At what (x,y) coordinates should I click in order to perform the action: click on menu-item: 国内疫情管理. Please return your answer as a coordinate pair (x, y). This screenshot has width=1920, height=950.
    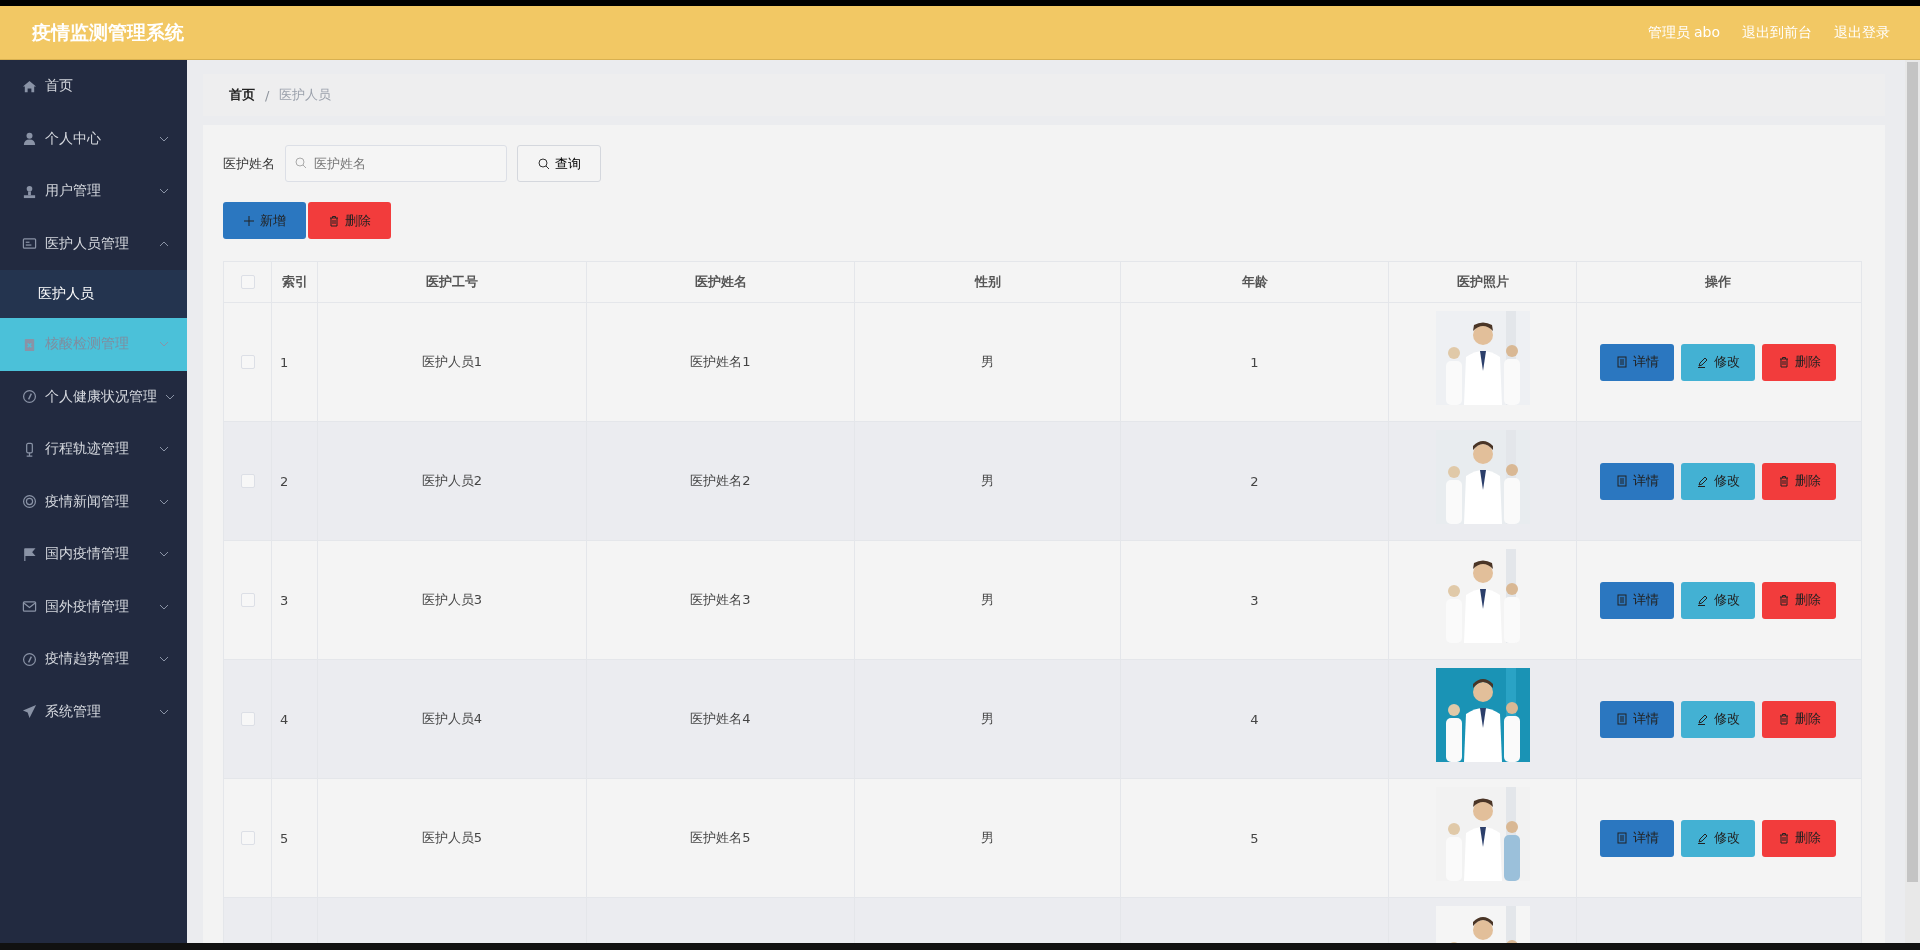
    Looking at the image, I should click on (93, 554).